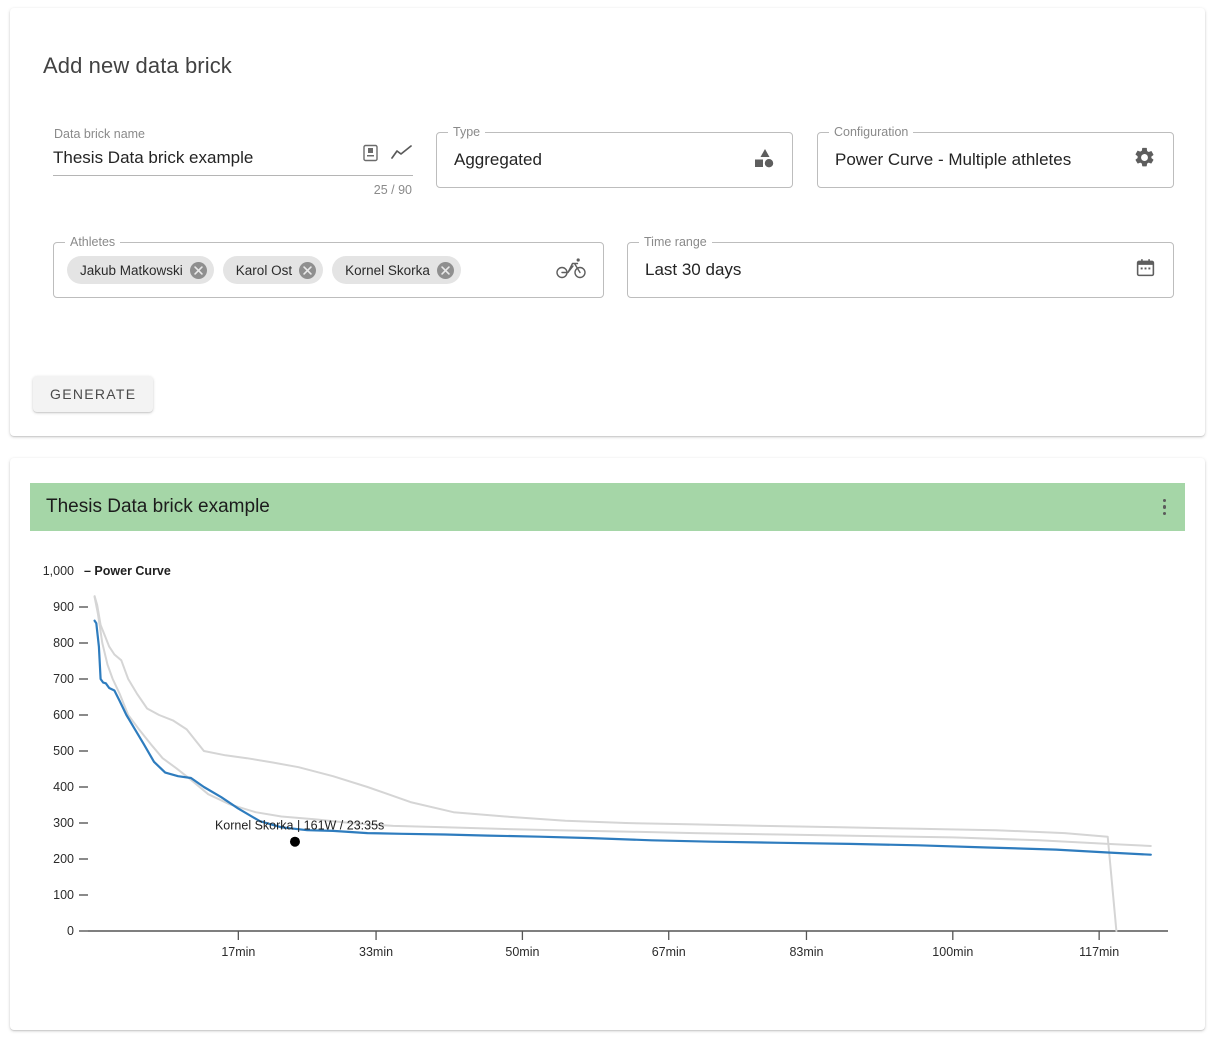 This screenshot has height=1055, width=1215. I want to click on chart-annotation-label: Kornel Skorka | 161W / 23:35s, so click(299, 826).